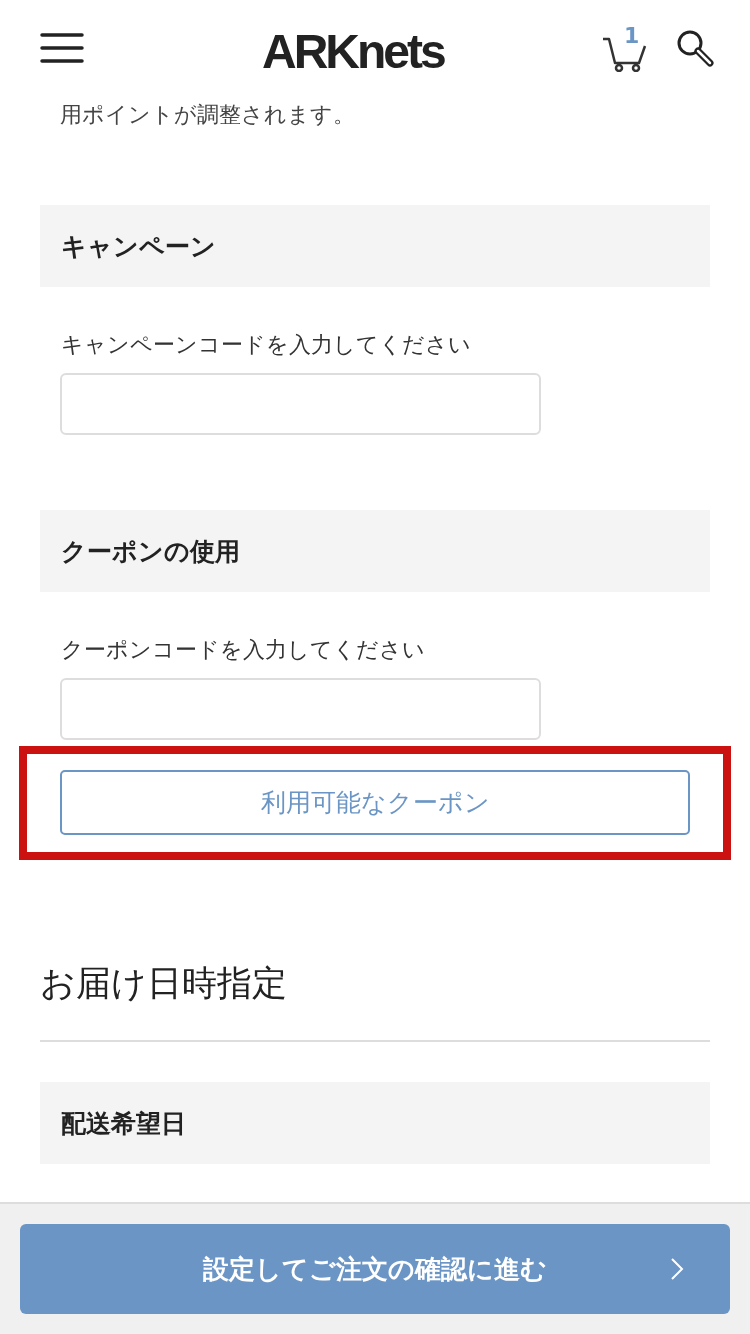  What do you see at coordinates (375, 802) in the screenshot?
I see `coupon-button: 利用可能なクーポン` at bounding box center [375, 802].